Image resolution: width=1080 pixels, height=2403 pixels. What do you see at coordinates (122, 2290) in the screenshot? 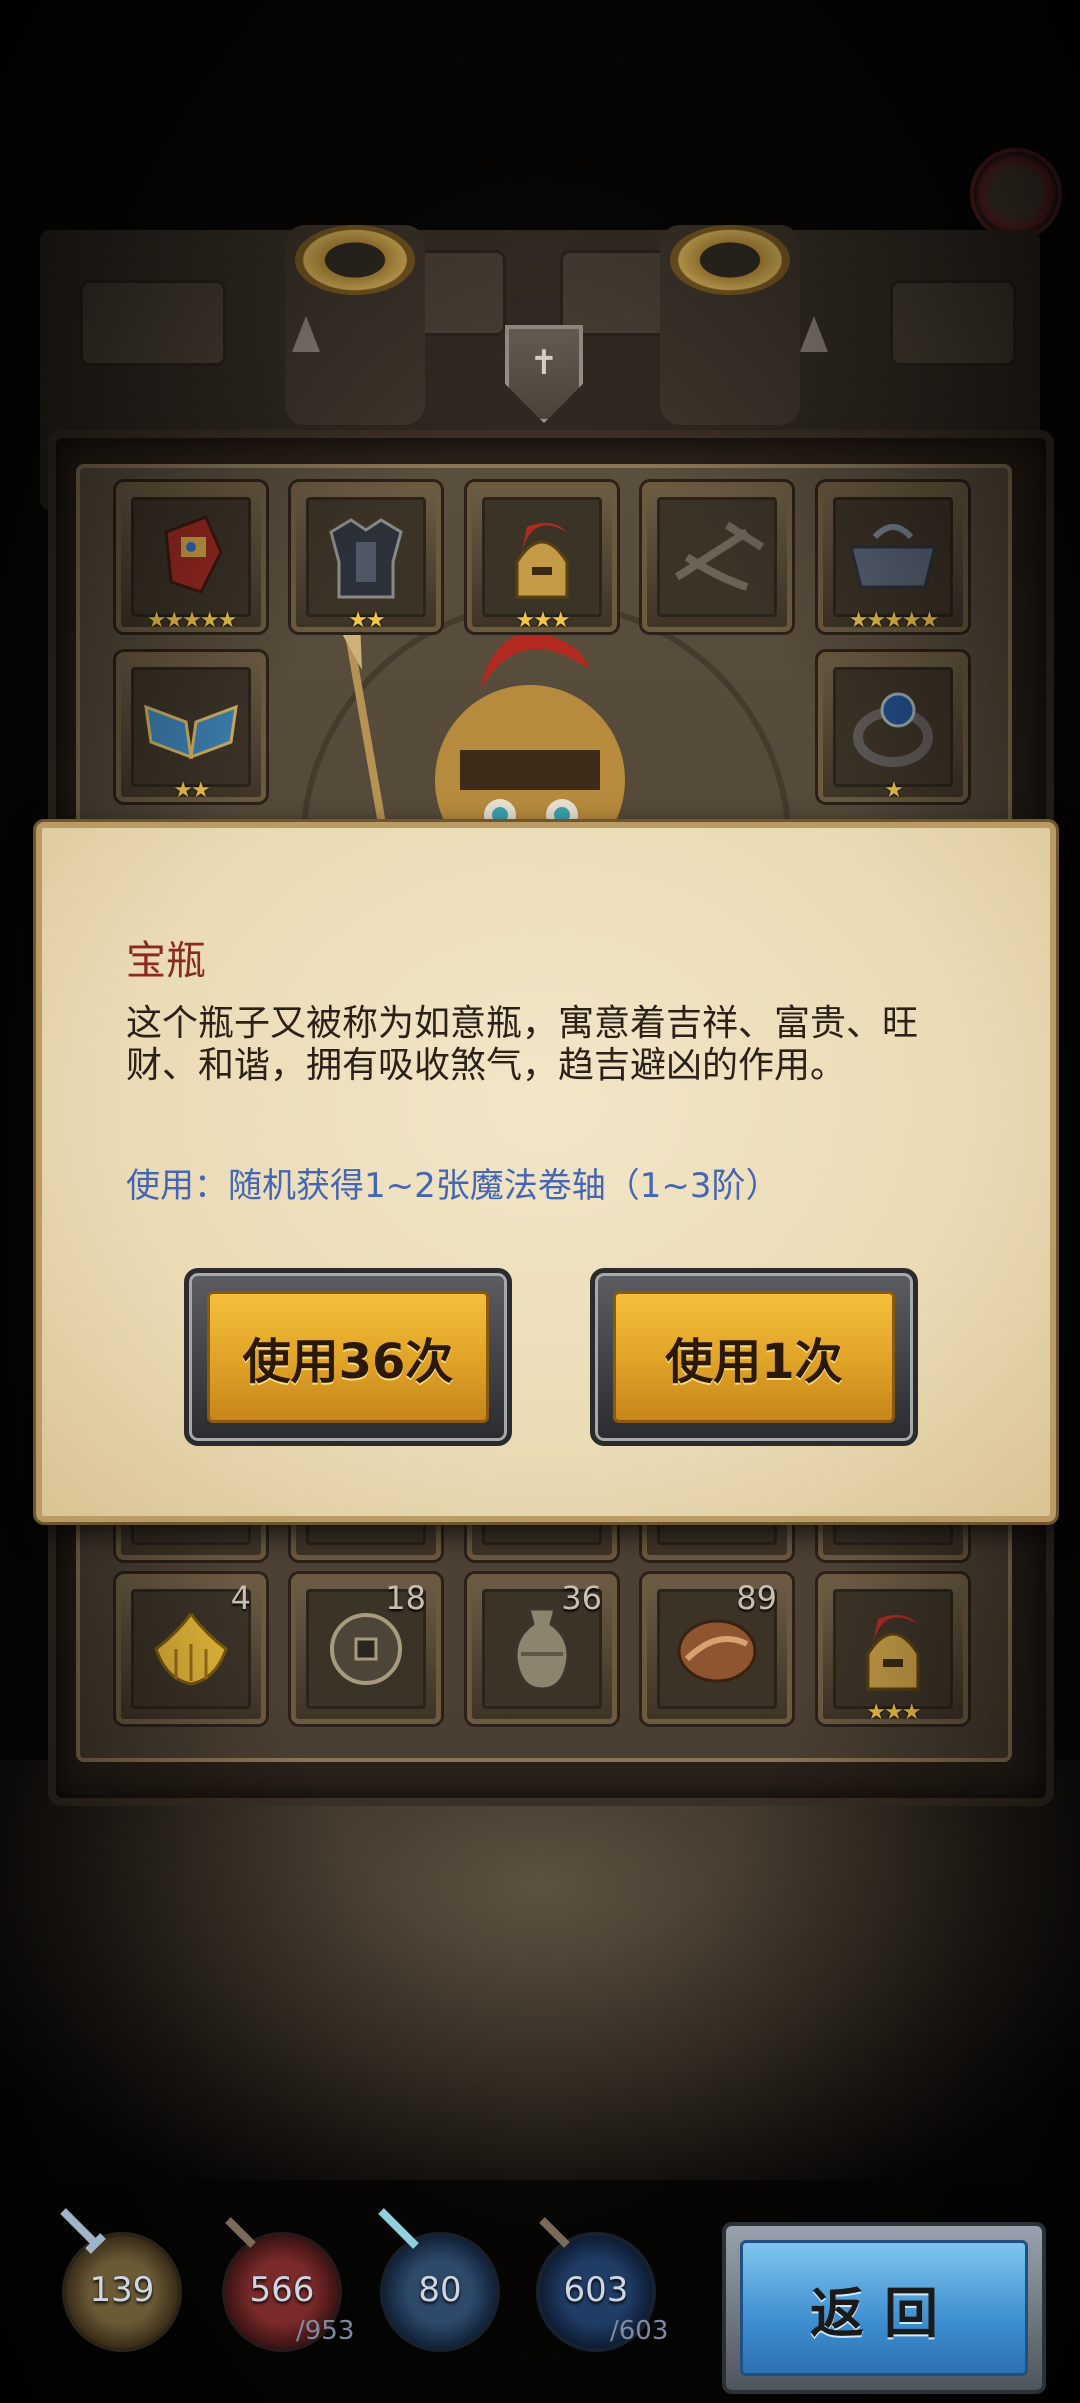
I see `attack-value: 139` at bounding box center [122, 2290].